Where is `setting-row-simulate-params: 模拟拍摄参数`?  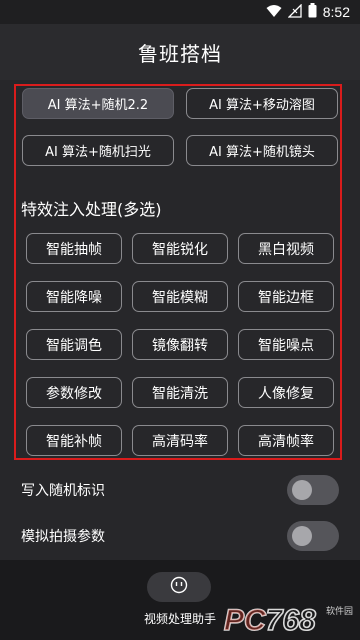
setting-row-simulate-params: 模拟拍摄参数 is located at coordinates (180, 536).